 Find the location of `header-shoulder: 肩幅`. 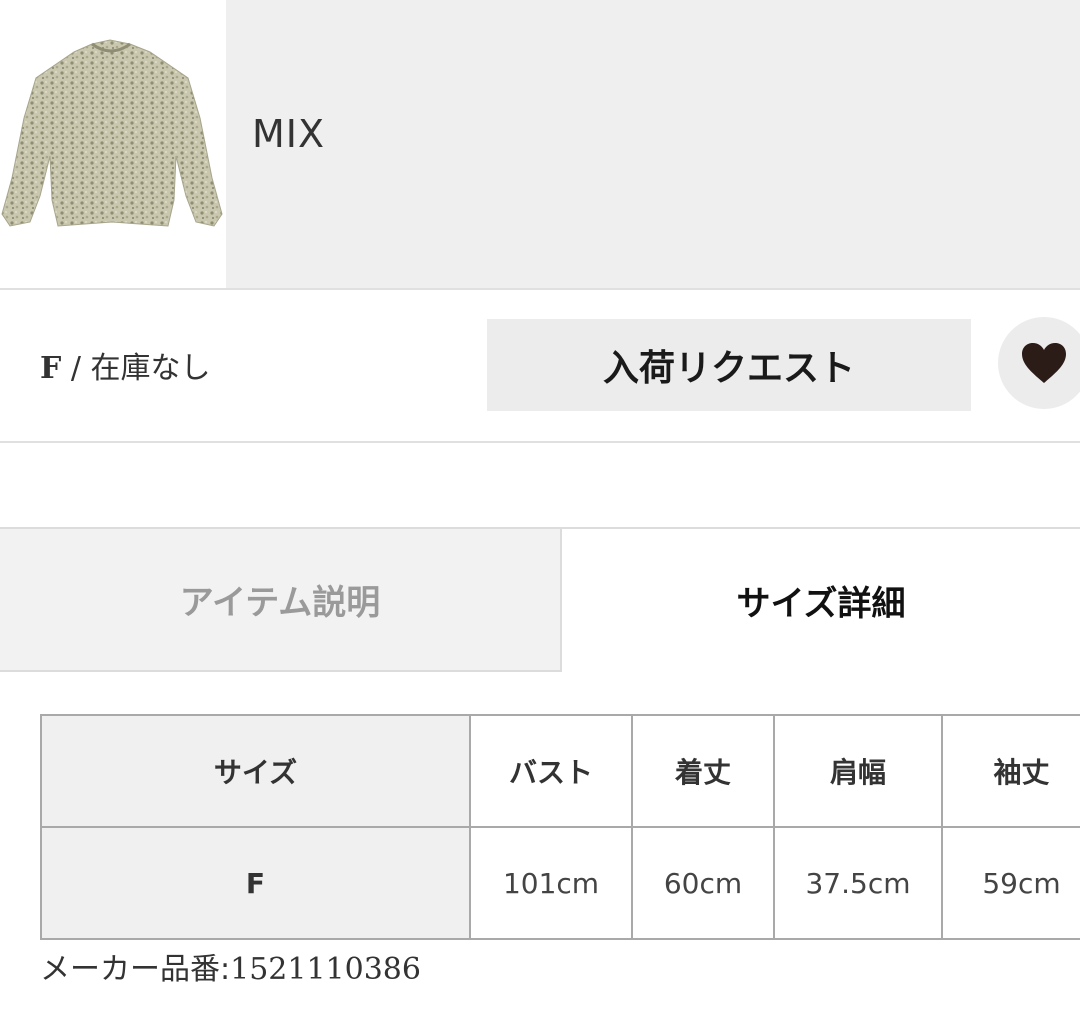

header-shoulder: 肩幅 is located at coordinates (858, 771).